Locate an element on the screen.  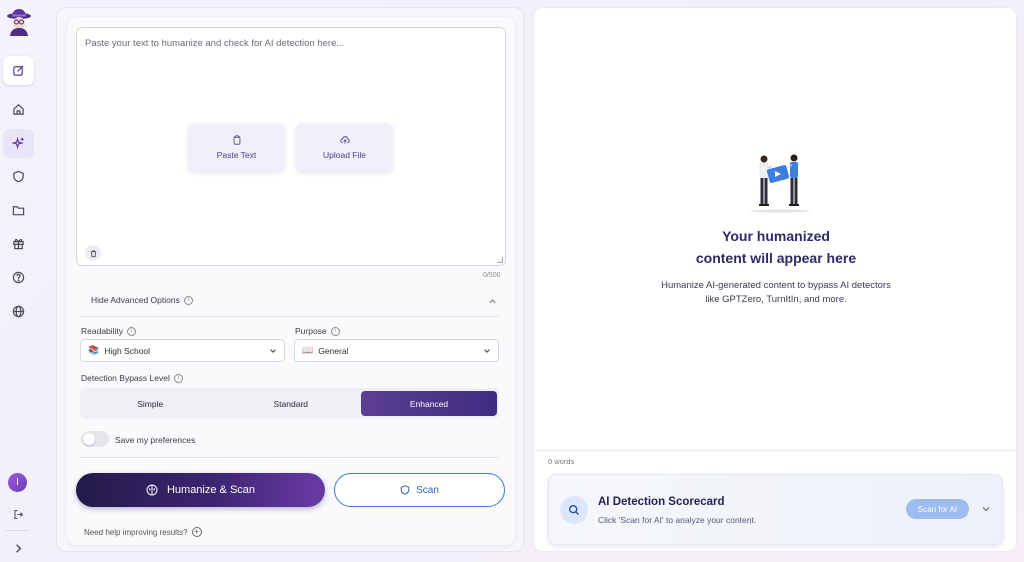
brain-icon is located at coordinates (152, 490).